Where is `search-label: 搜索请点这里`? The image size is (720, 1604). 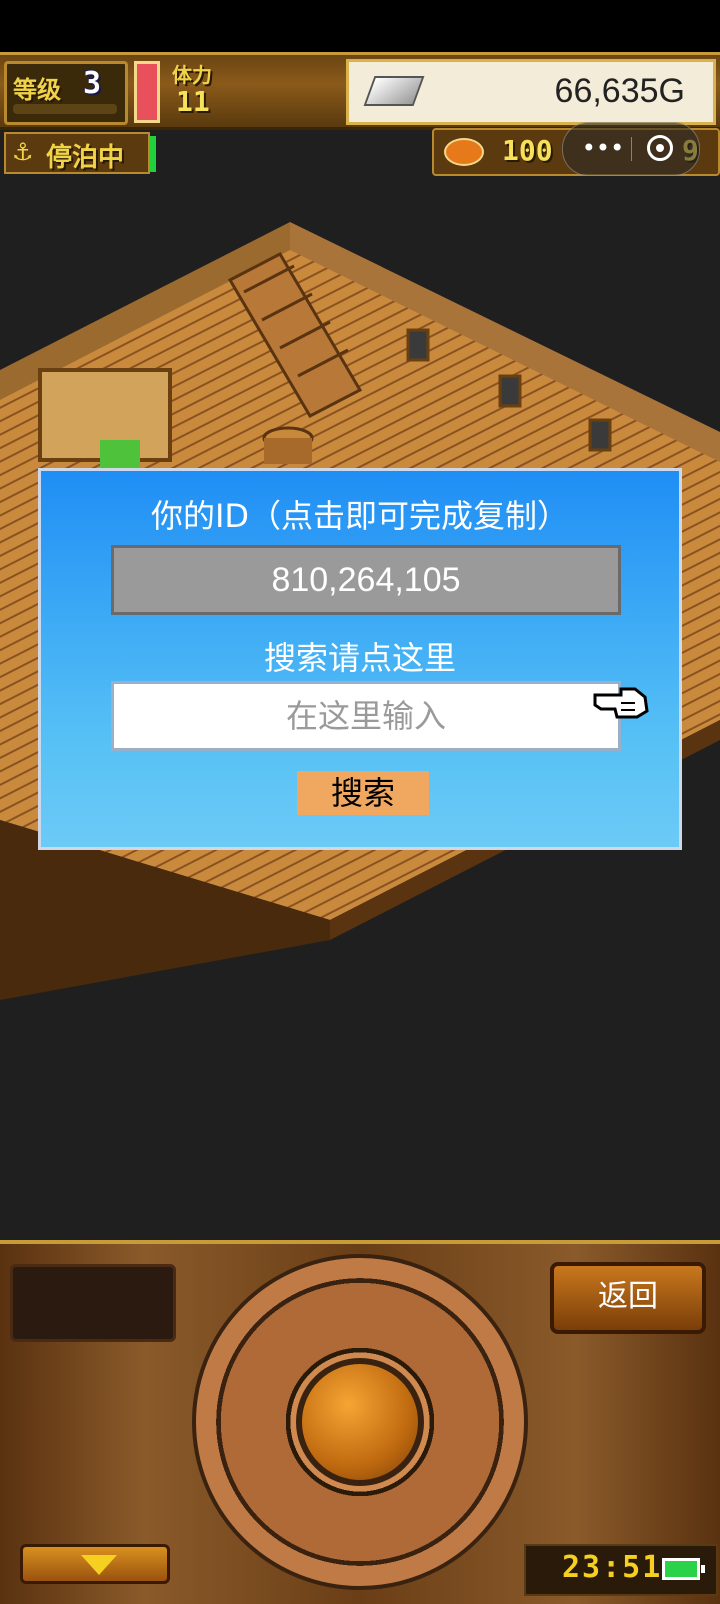
search-label: 搜索请点这里 is located at coordinates (359, 658).